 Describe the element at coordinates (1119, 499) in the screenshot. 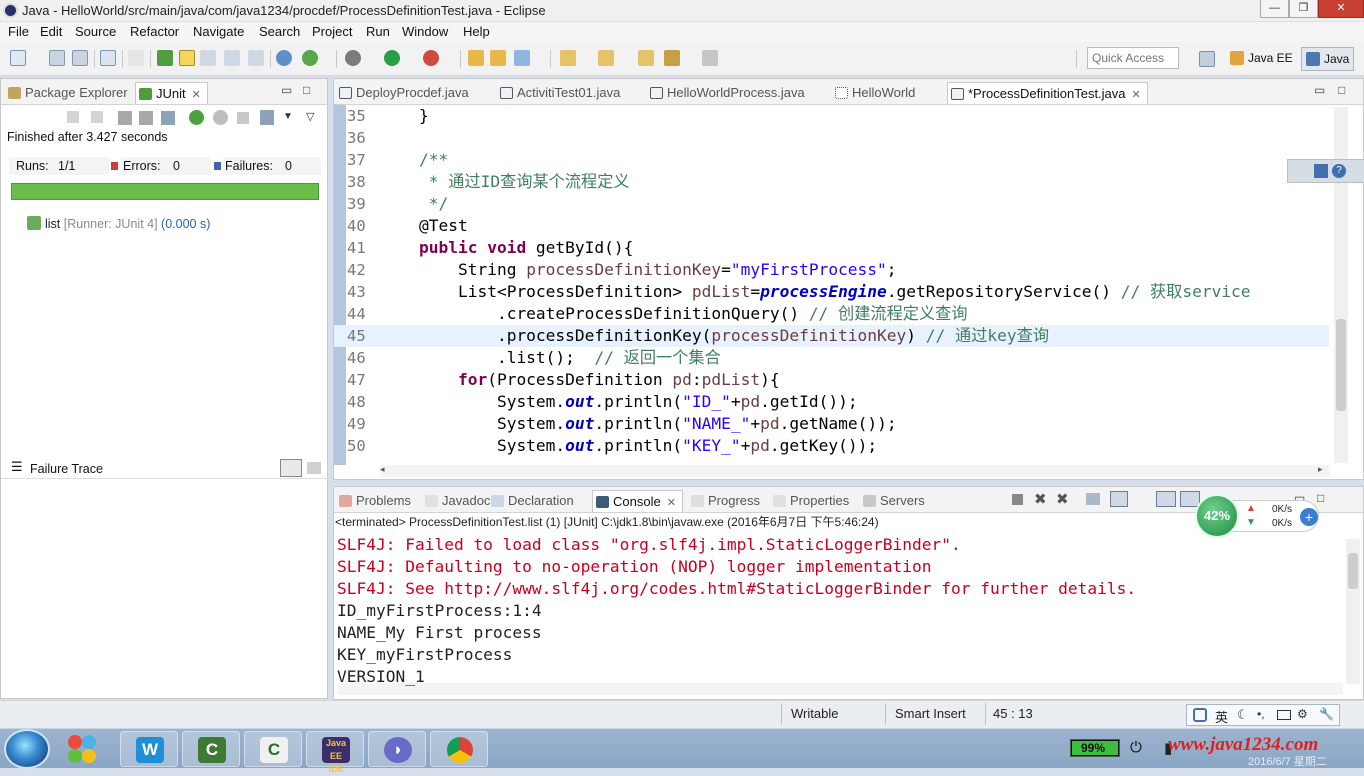

I see `scroll-lock-console-icon` at that location.